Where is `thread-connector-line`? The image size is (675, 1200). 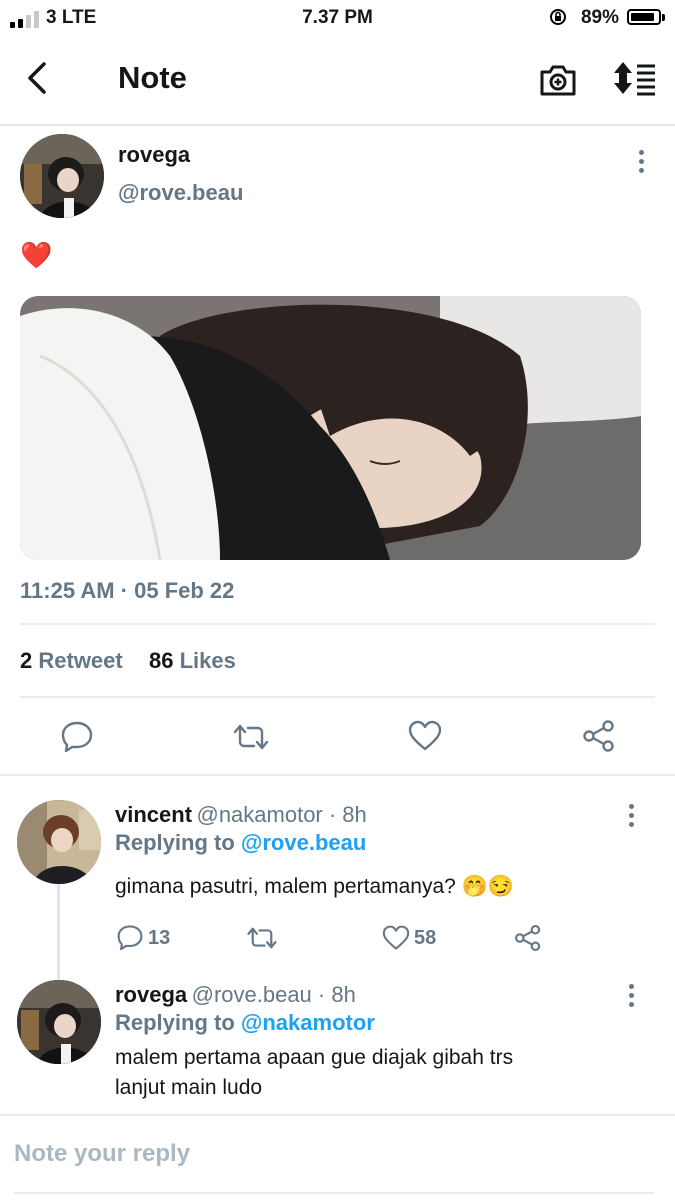
thread-connector-line is located at coordinates (58, 932).